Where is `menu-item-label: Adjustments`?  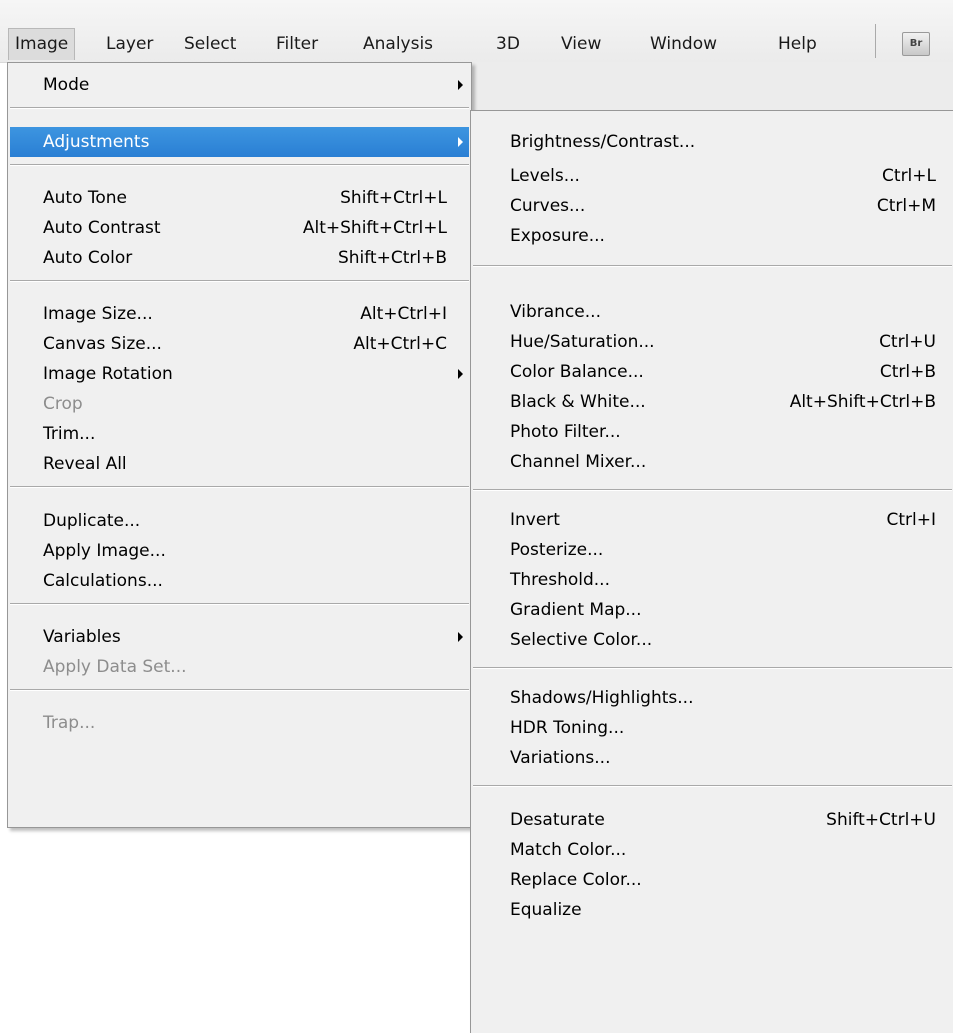 menu-item-label: Adjustments is located at coordinates (96, 142).